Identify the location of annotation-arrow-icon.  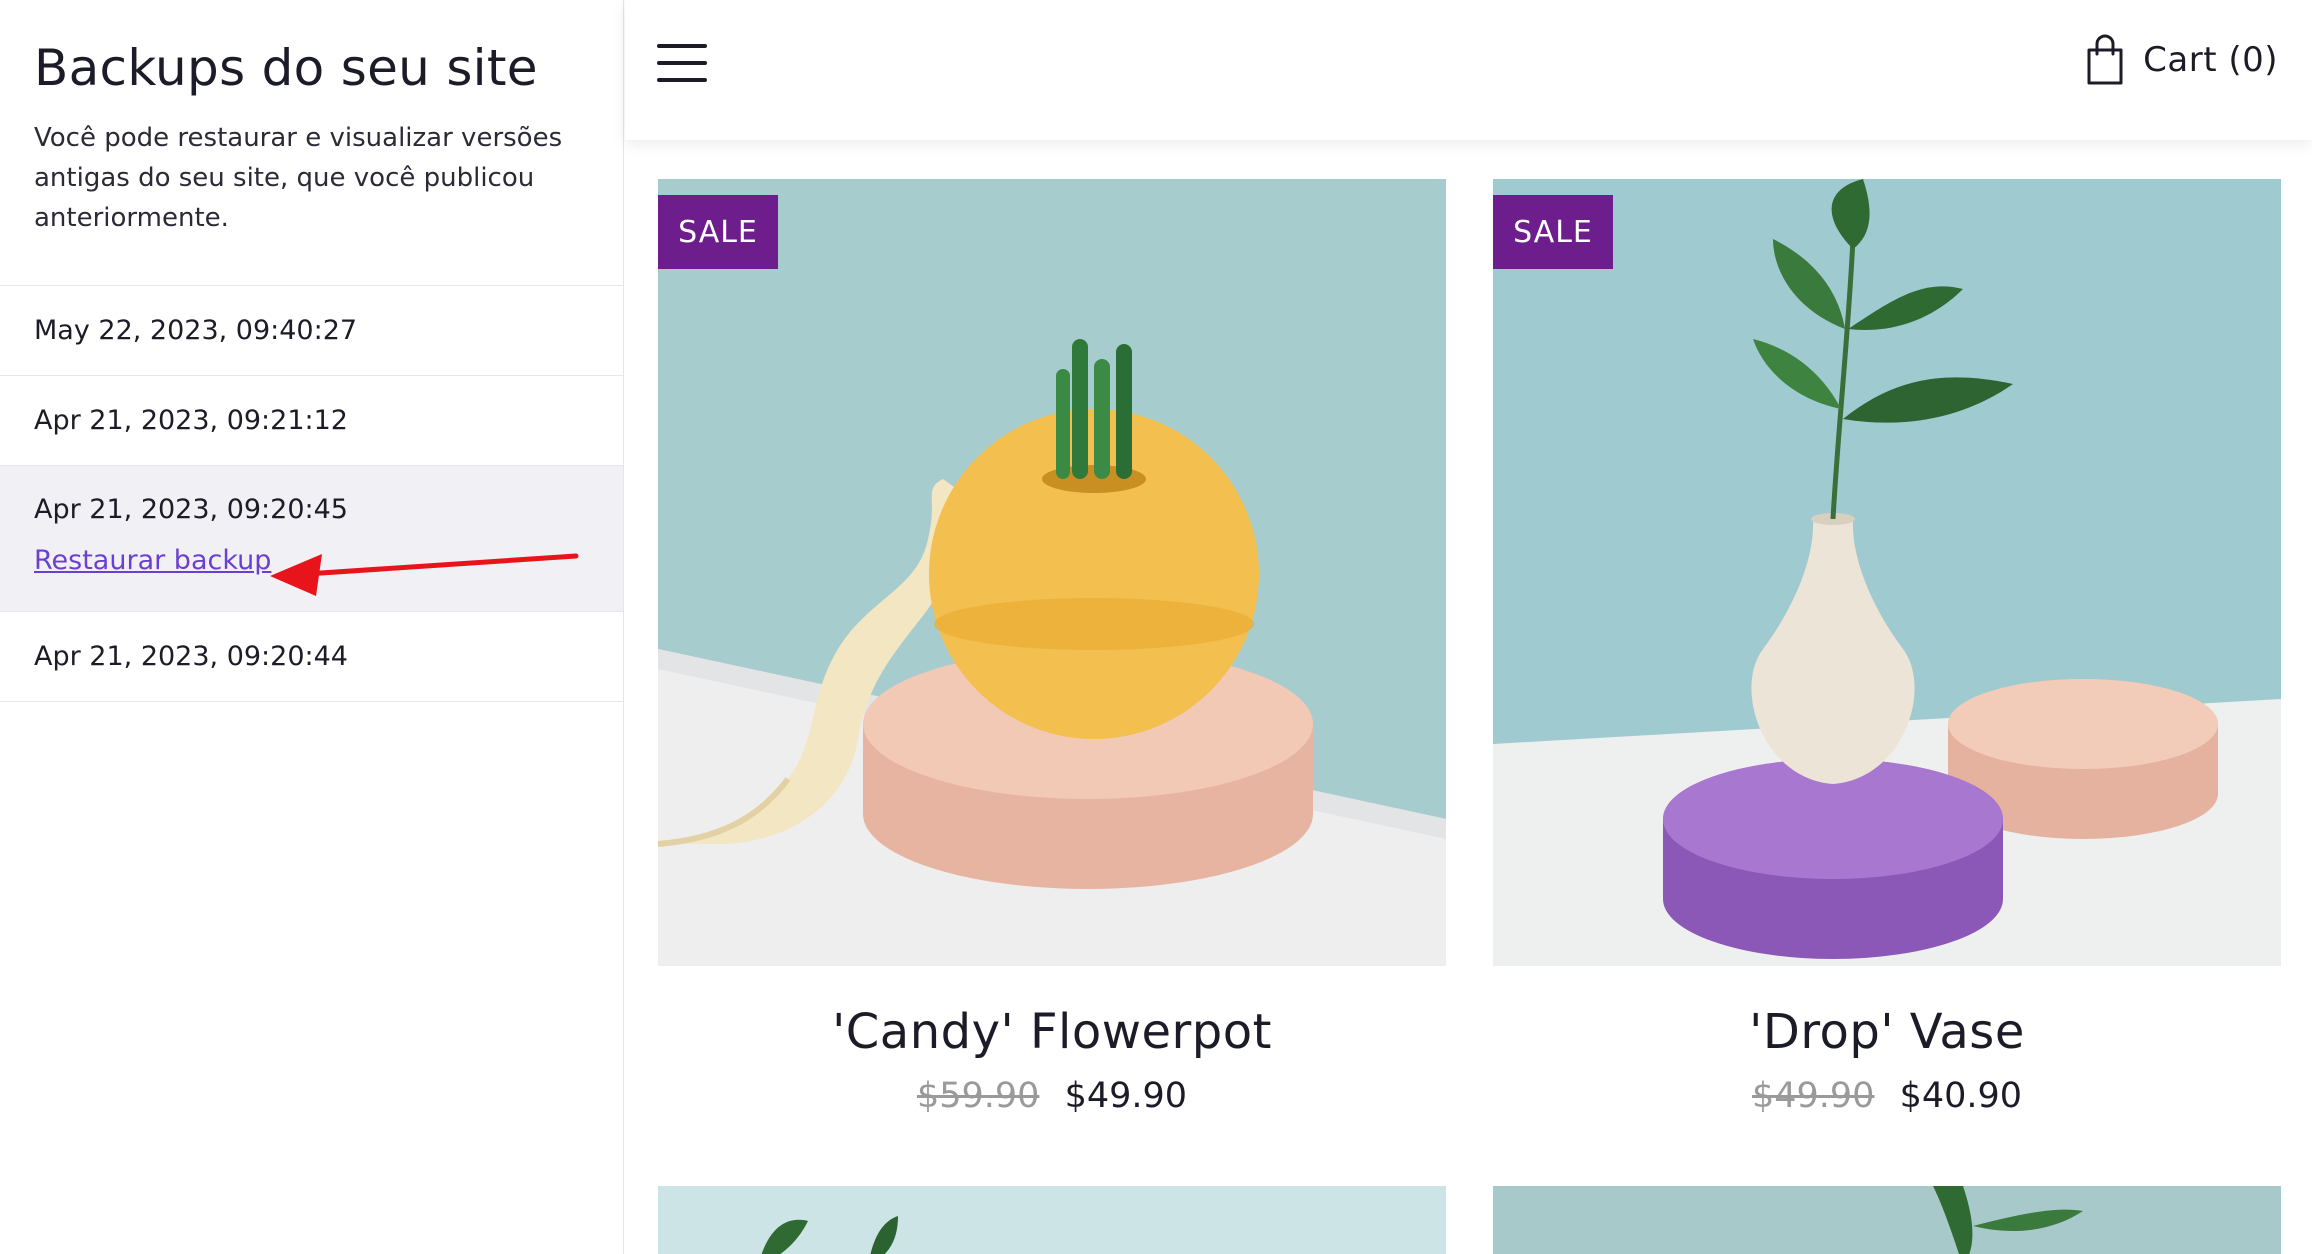
(424, 574).